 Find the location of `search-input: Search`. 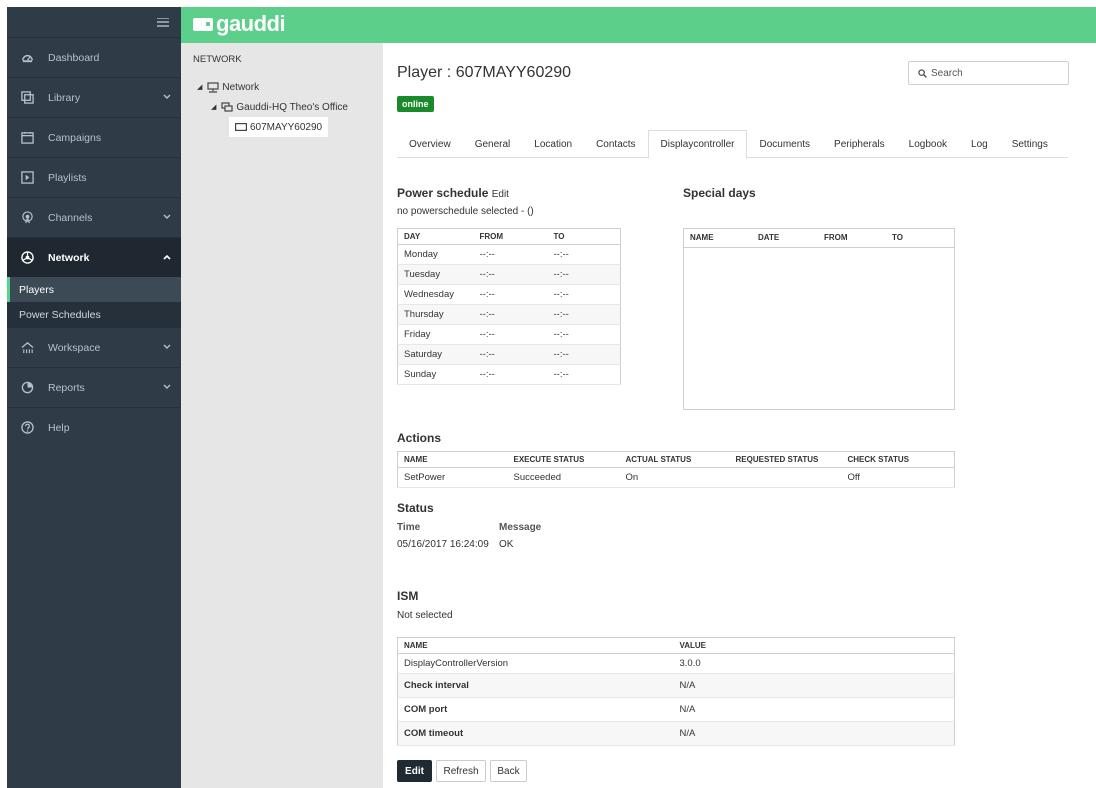

search-input: Search is located at coordinates (947, 73).